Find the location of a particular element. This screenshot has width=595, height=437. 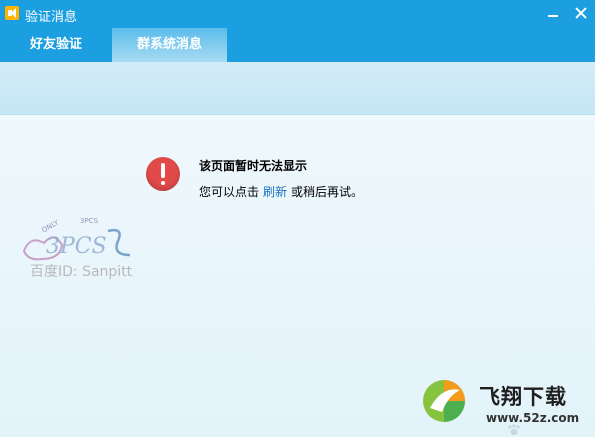

watermark-caption: 百度ID: Sanpitt is located at coordinates (81, 272).